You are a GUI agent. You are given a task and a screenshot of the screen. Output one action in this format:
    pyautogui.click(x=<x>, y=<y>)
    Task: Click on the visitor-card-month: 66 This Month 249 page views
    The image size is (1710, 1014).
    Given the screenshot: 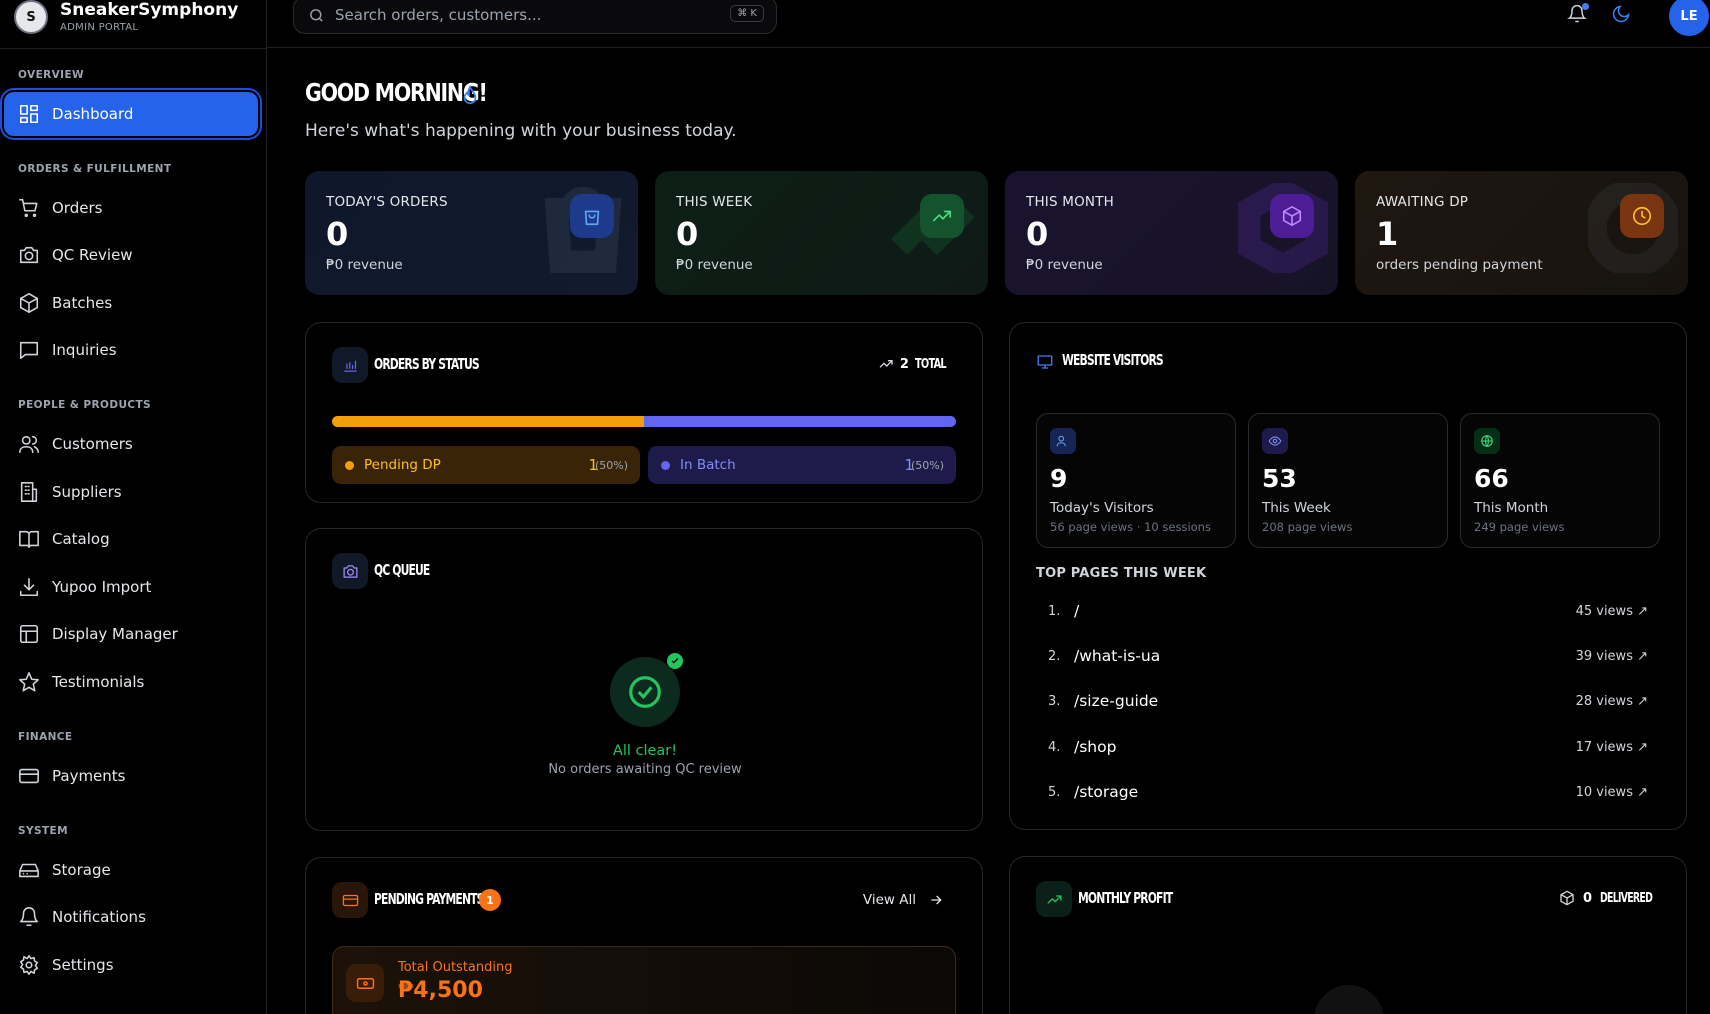 What is the action you would take?
    pyautogui.click(x=1560, y=480)
    